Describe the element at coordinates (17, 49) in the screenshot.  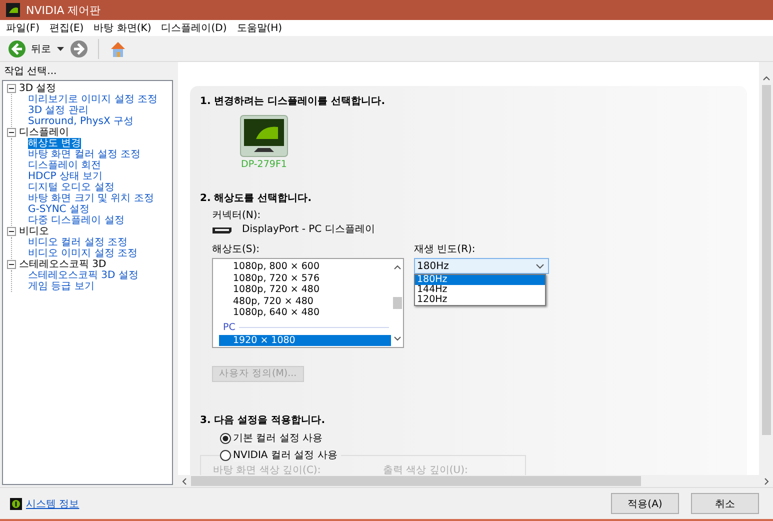
I see `back-arrow-icon` at that location.